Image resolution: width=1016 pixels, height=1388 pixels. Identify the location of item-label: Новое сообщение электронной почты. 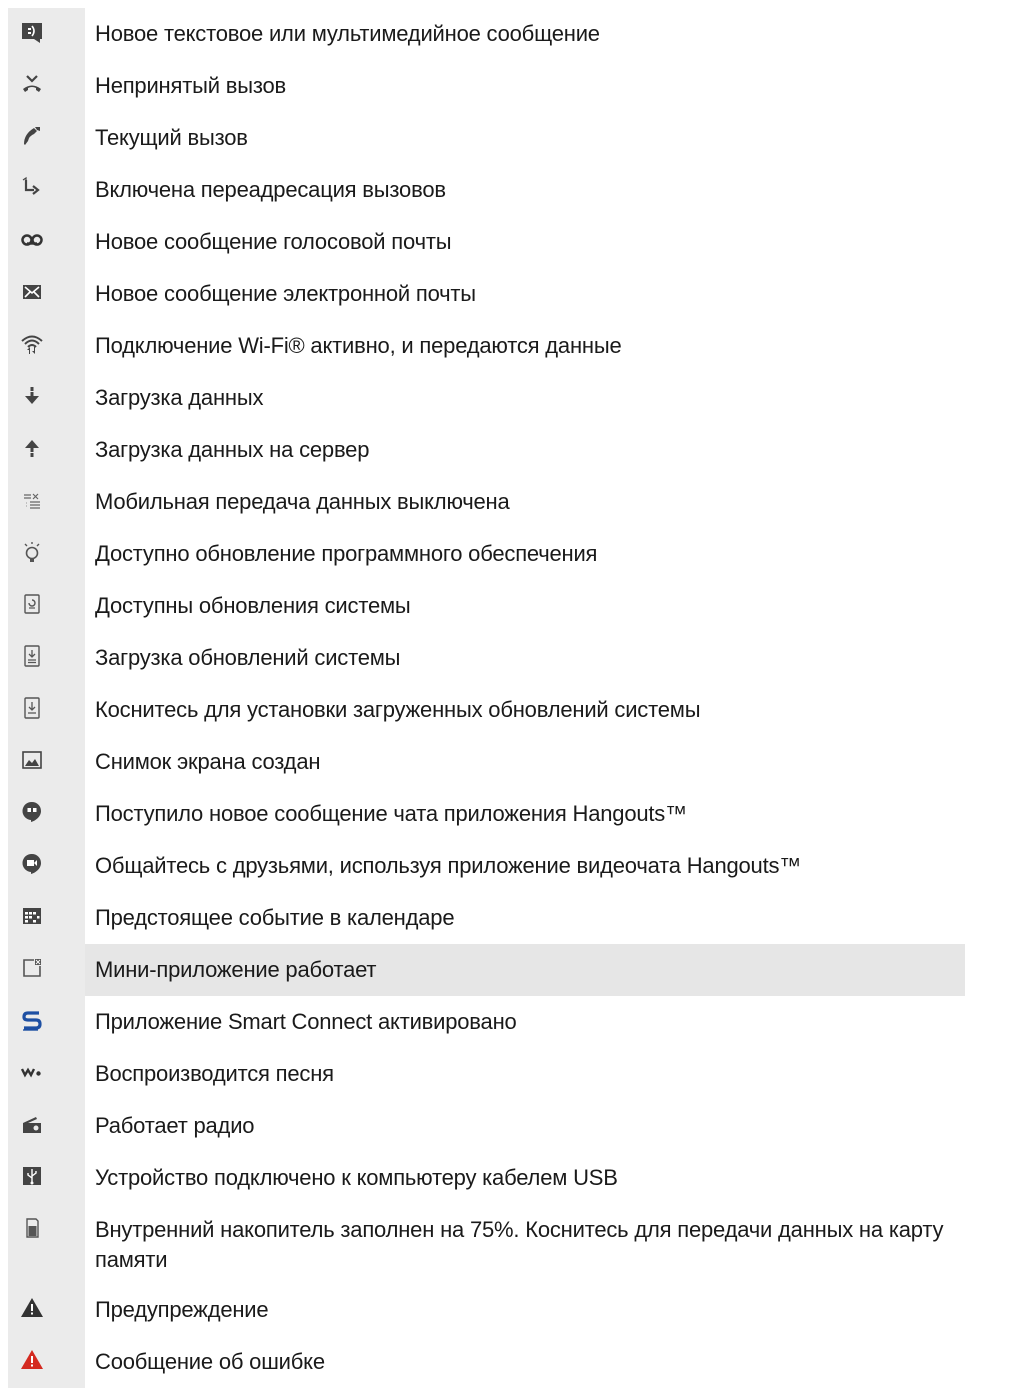
(285, 293).